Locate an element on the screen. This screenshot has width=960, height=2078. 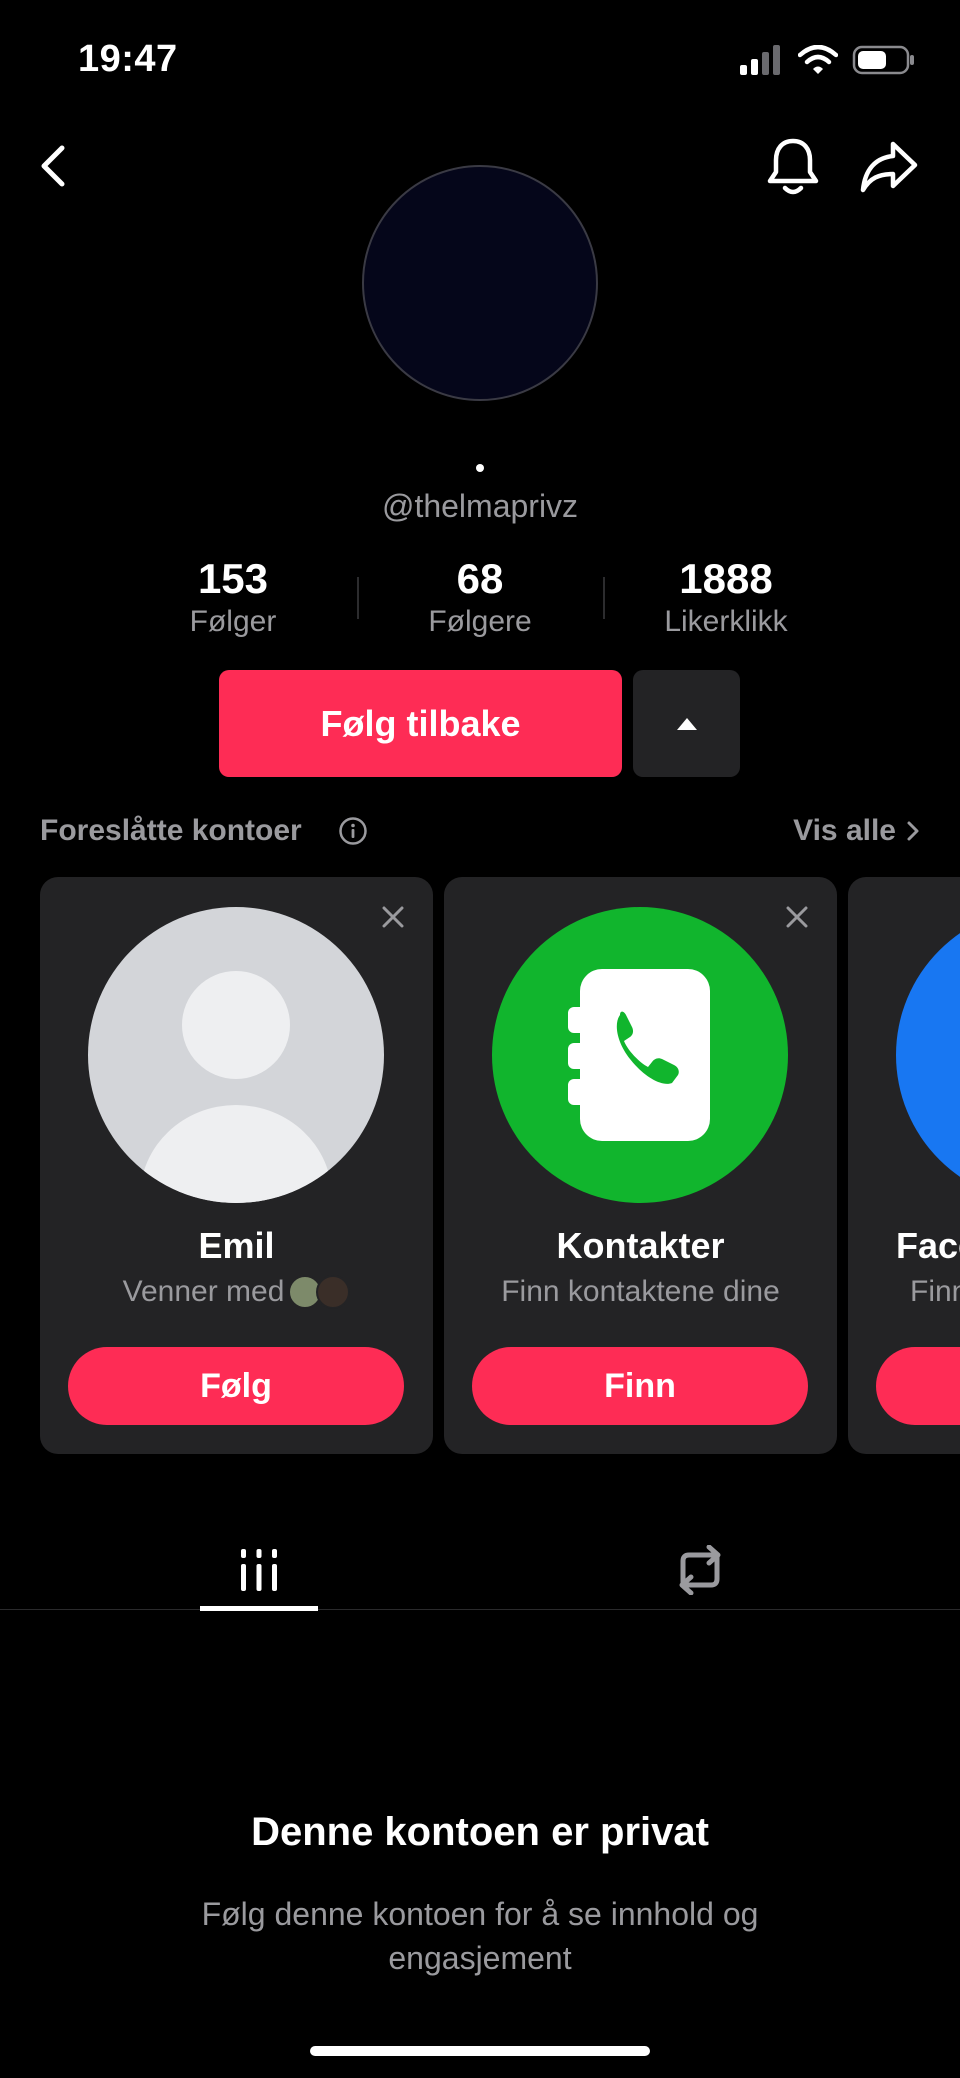
battery-icon is located at coordinates (883, 60).